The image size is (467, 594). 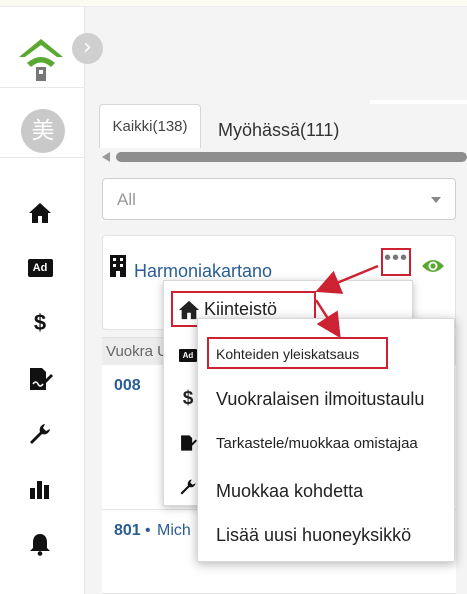 I want to click on wifi-home-logo-icon, so click(x=41, y=60).